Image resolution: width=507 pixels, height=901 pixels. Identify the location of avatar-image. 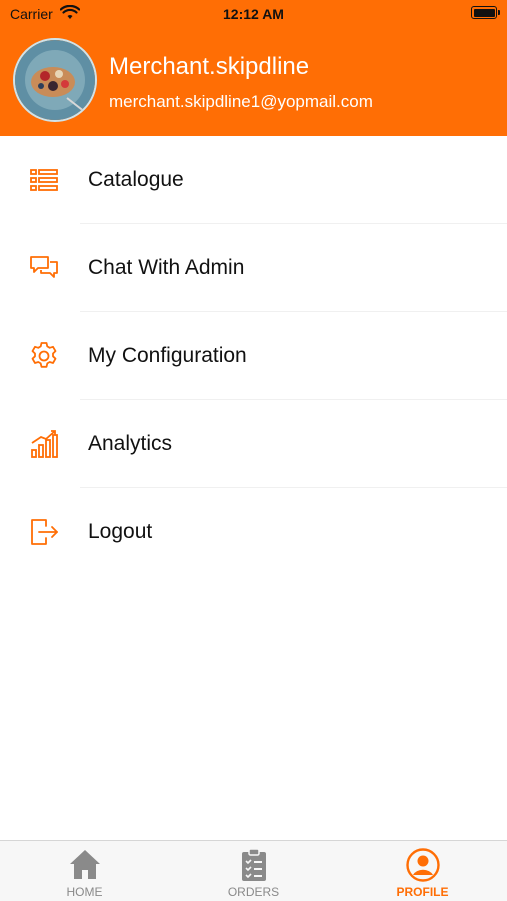
(55, 80).